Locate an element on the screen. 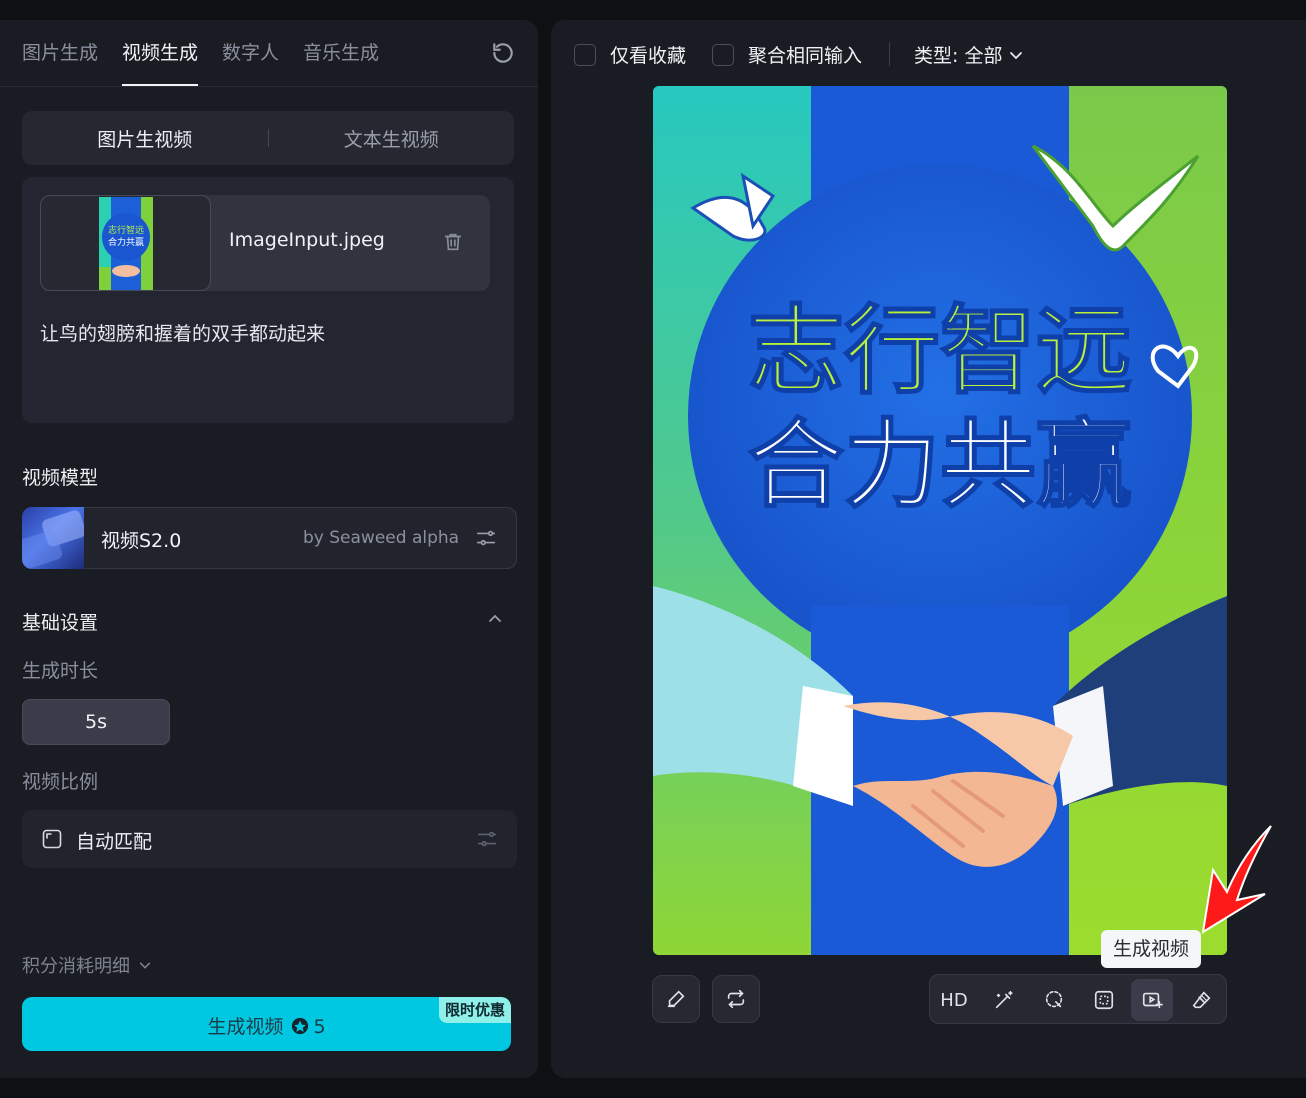 The height and width of the screenshot is (1098, 1306). group-input-checkbox is located at coordinates (723, 54).